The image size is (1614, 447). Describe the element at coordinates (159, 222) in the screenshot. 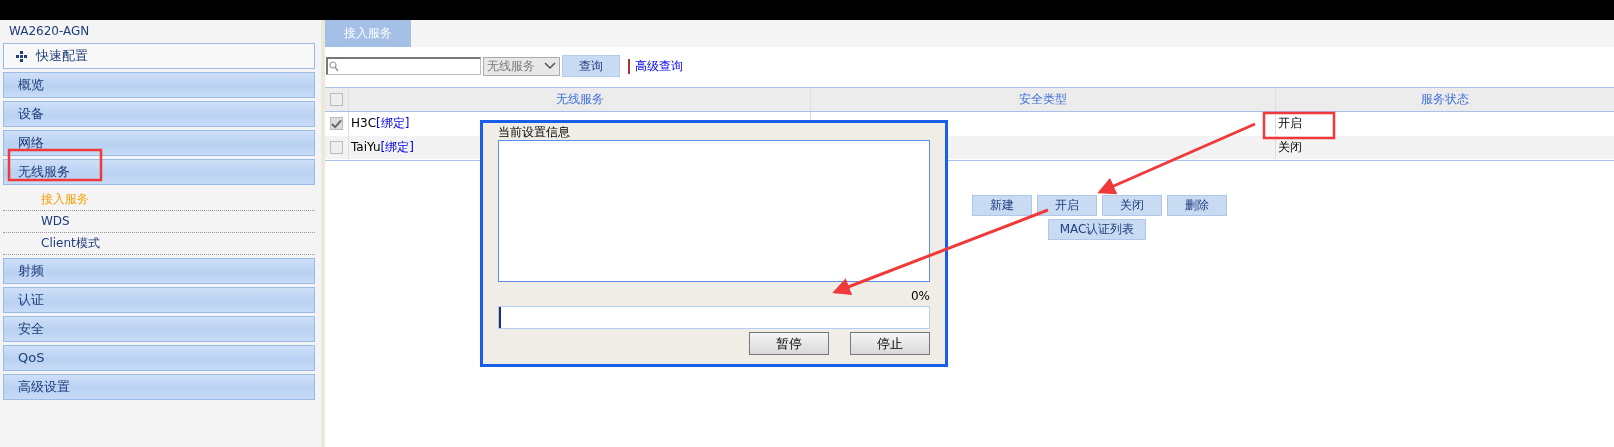

I see `sidebar-subitem: WDS` at that location.